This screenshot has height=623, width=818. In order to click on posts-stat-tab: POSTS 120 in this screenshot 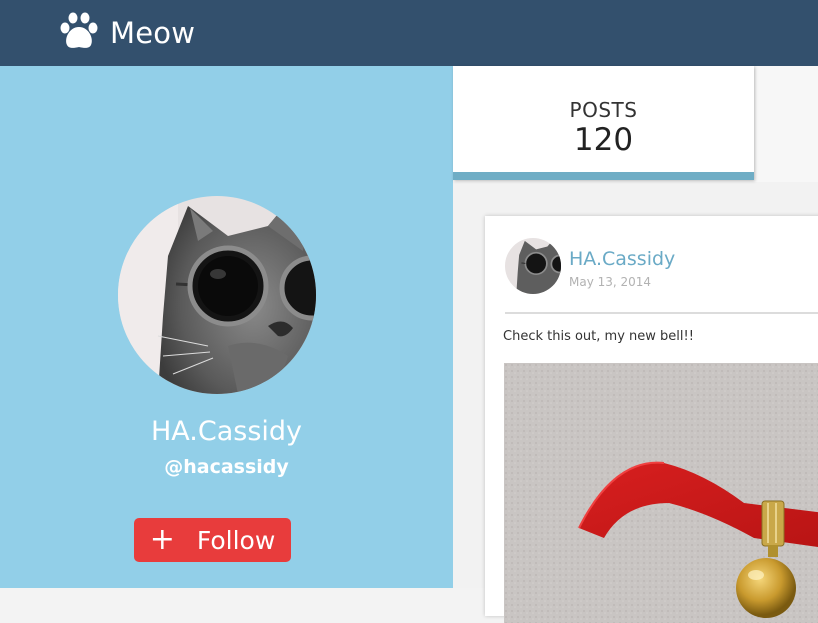, I will do `click(603, 123)`.